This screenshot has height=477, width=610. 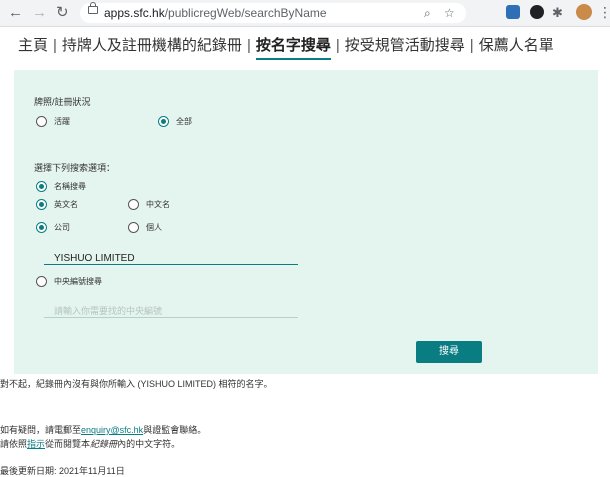 What do you see at coordinates (41, 281) in the screenshot?
I see `search-by-ce-radio` at bounding box center [41, 281].